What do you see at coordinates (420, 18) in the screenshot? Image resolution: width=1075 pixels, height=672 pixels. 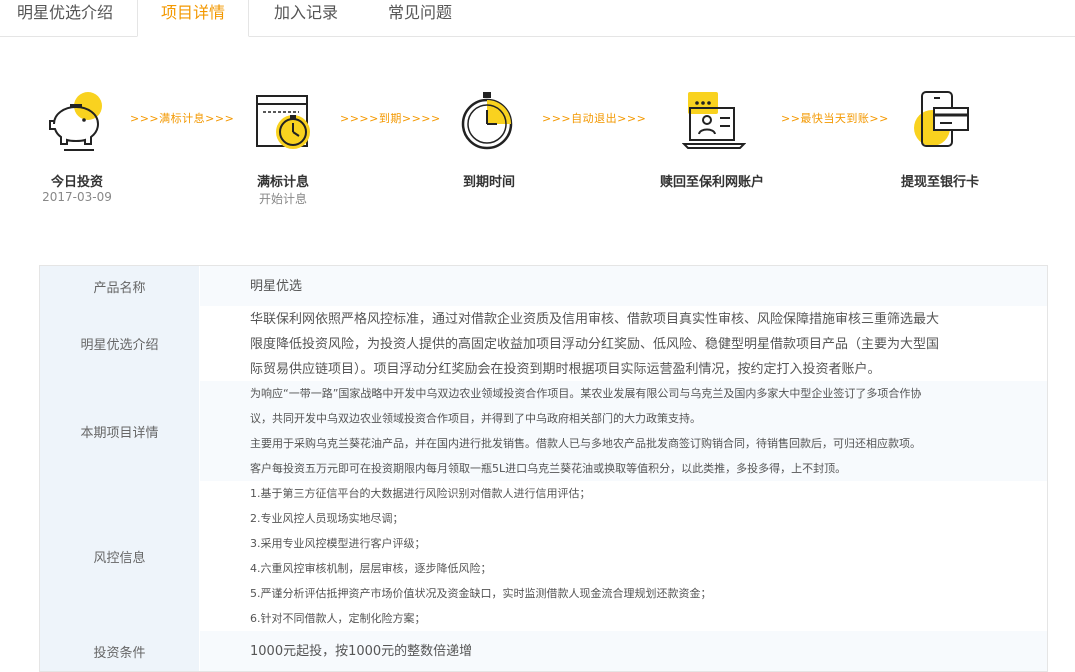 I see `tab-faq: 常见问题` at bounding box center [420, 18].